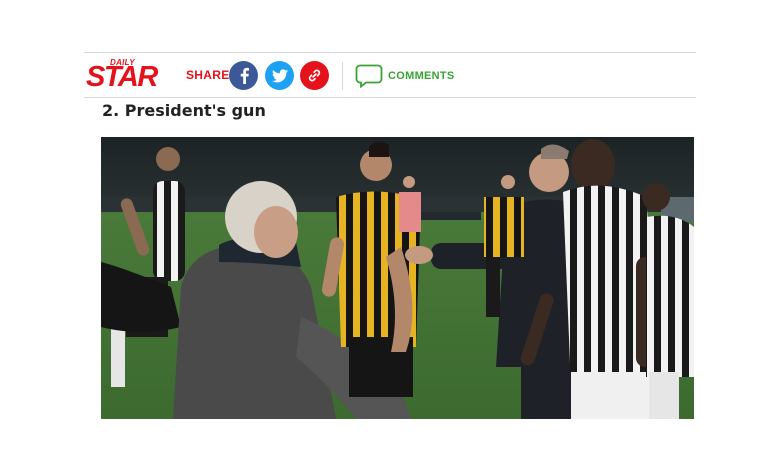  I want to click on comments-label: COMMENTS, so click(421, 76).